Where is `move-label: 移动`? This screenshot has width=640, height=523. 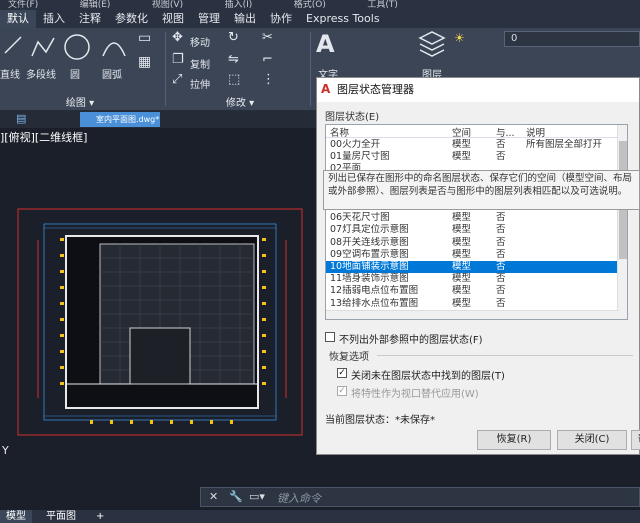
move-label: 移动 is located at coordinates (200, 41).